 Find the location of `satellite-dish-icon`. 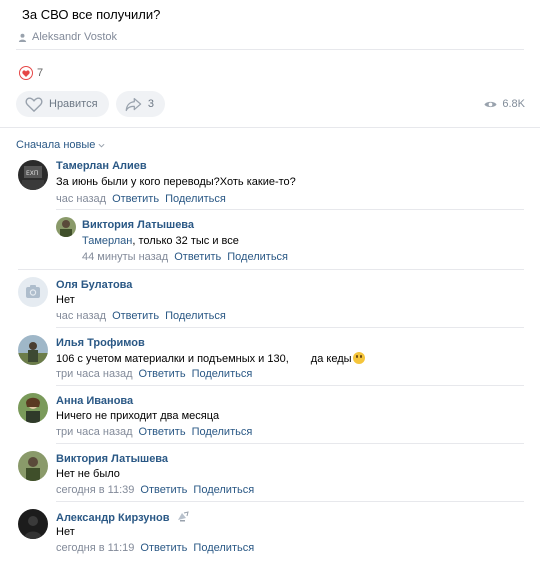

satellite-dish-icon is located at coordinates (183, 516).